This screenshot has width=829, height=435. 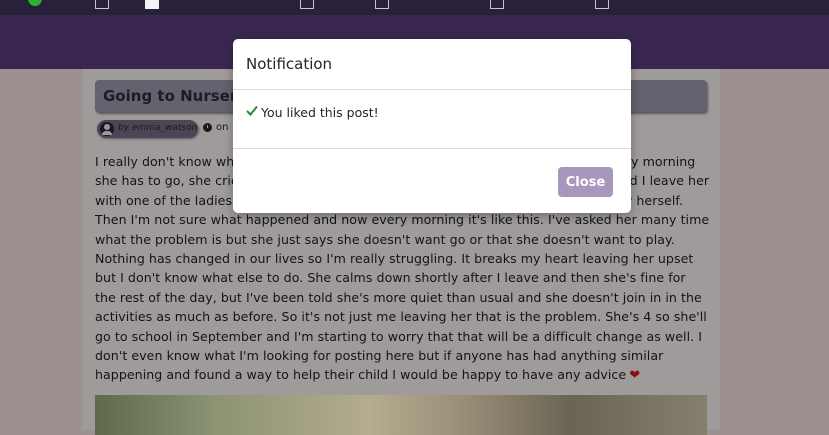 I want to click on modal-title: Notification, so click(x=289, y=64).